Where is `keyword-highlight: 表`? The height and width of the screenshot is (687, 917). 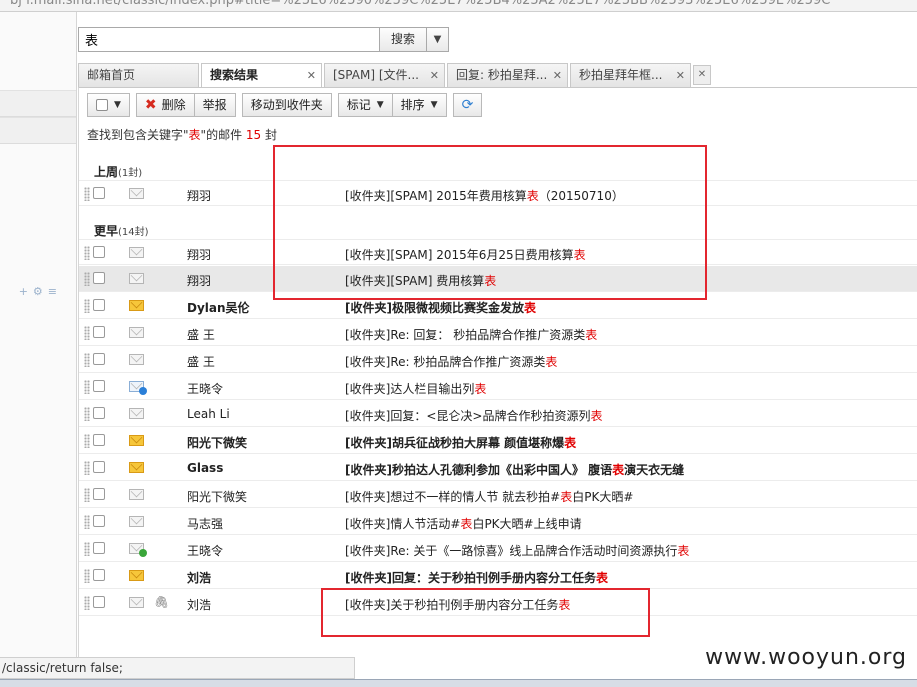
keyword-highlight: 表 is located at coordinates (551, 362).